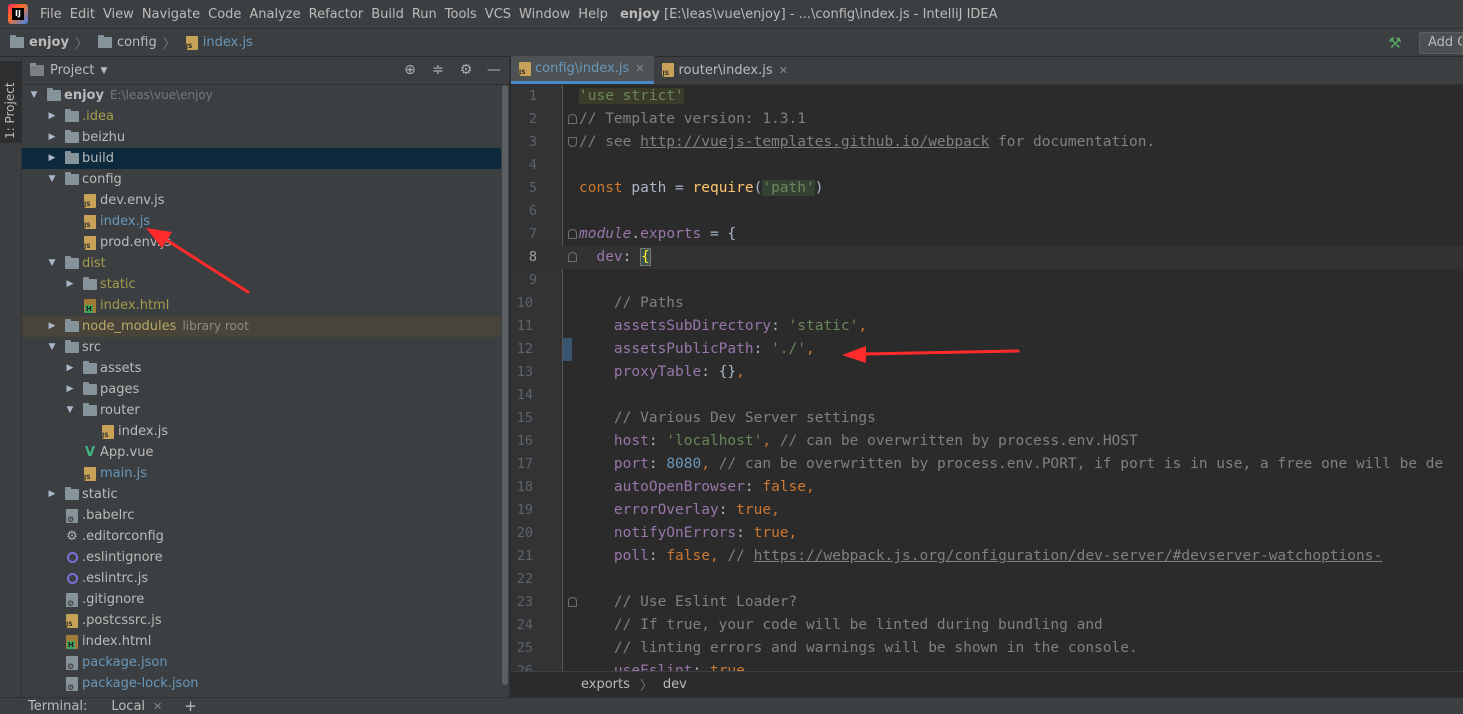 The image size is (1463, 714). What do you see at coordinates (262, 578) in the screenshot?
I see `tree-item: ▶.eslintrc.js` at bounding box center [262, 578].